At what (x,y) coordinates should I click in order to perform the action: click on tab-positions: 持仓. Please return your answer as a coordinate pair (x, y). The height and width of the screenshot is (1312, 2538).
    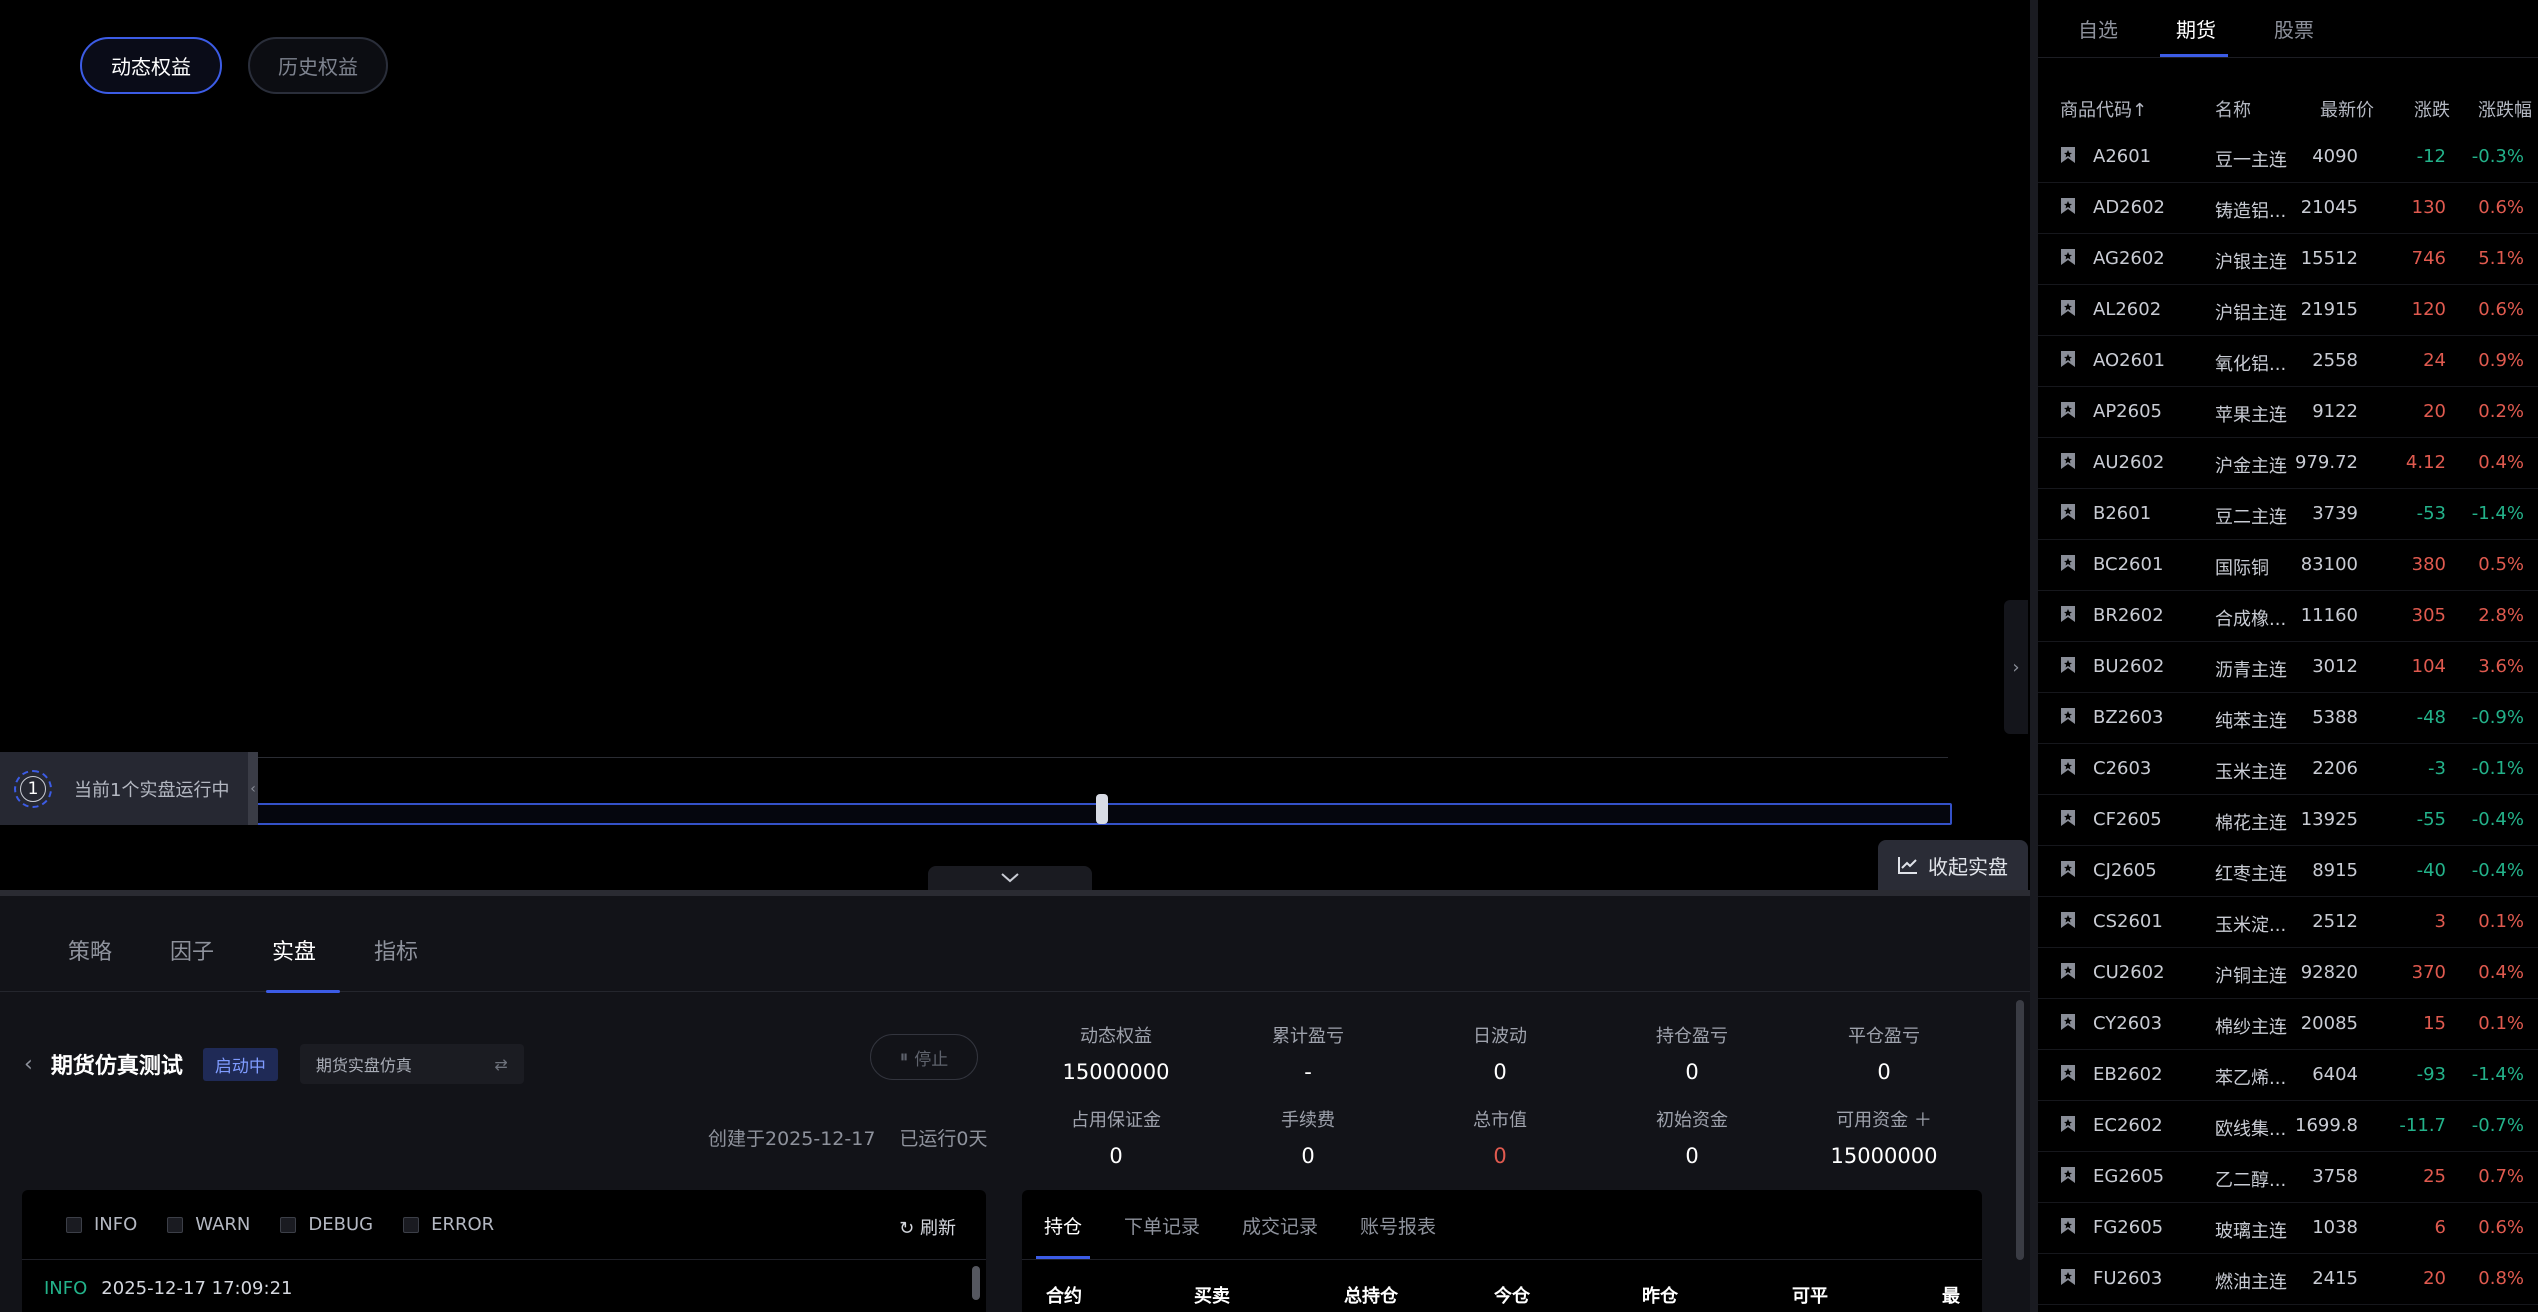
    Looking at the image, I should click on (1063, 1225).